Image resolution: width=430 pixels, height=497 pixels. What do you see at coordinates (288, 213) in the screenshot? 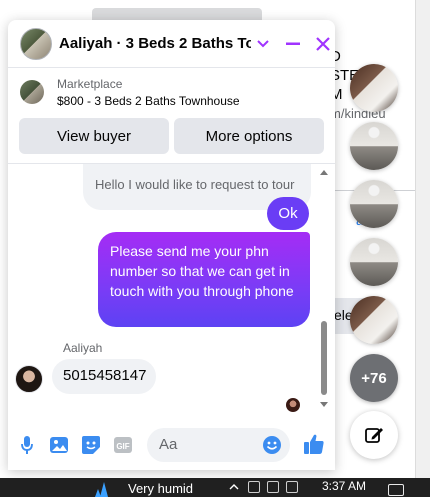
I see `message-bubble-sent: Ok` at bounding box center [288, 213].